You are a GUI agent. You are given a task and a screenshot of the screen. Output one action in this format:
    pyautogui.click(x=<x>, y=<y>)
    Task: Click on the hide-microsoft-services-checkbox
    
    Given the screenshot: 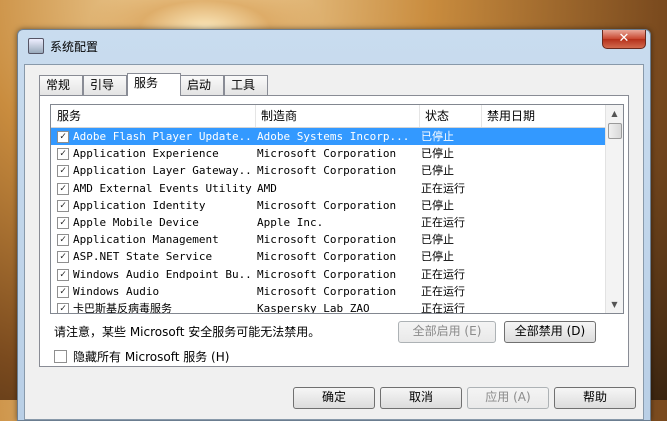 What is the action you would take?
    pyautogui.click(x=60, y=356)
    